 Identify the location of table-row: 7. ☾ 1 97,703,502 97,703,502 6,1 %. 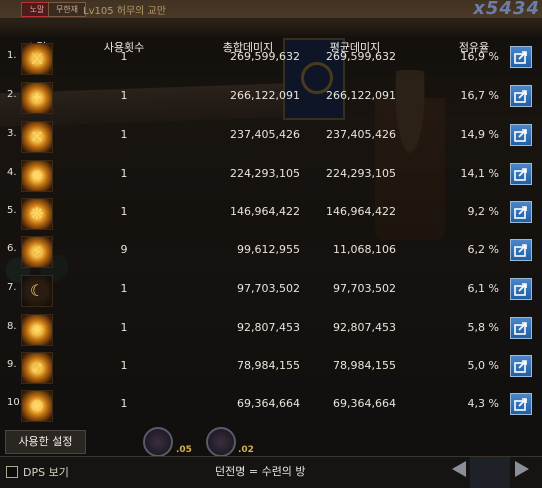
(271, 289).